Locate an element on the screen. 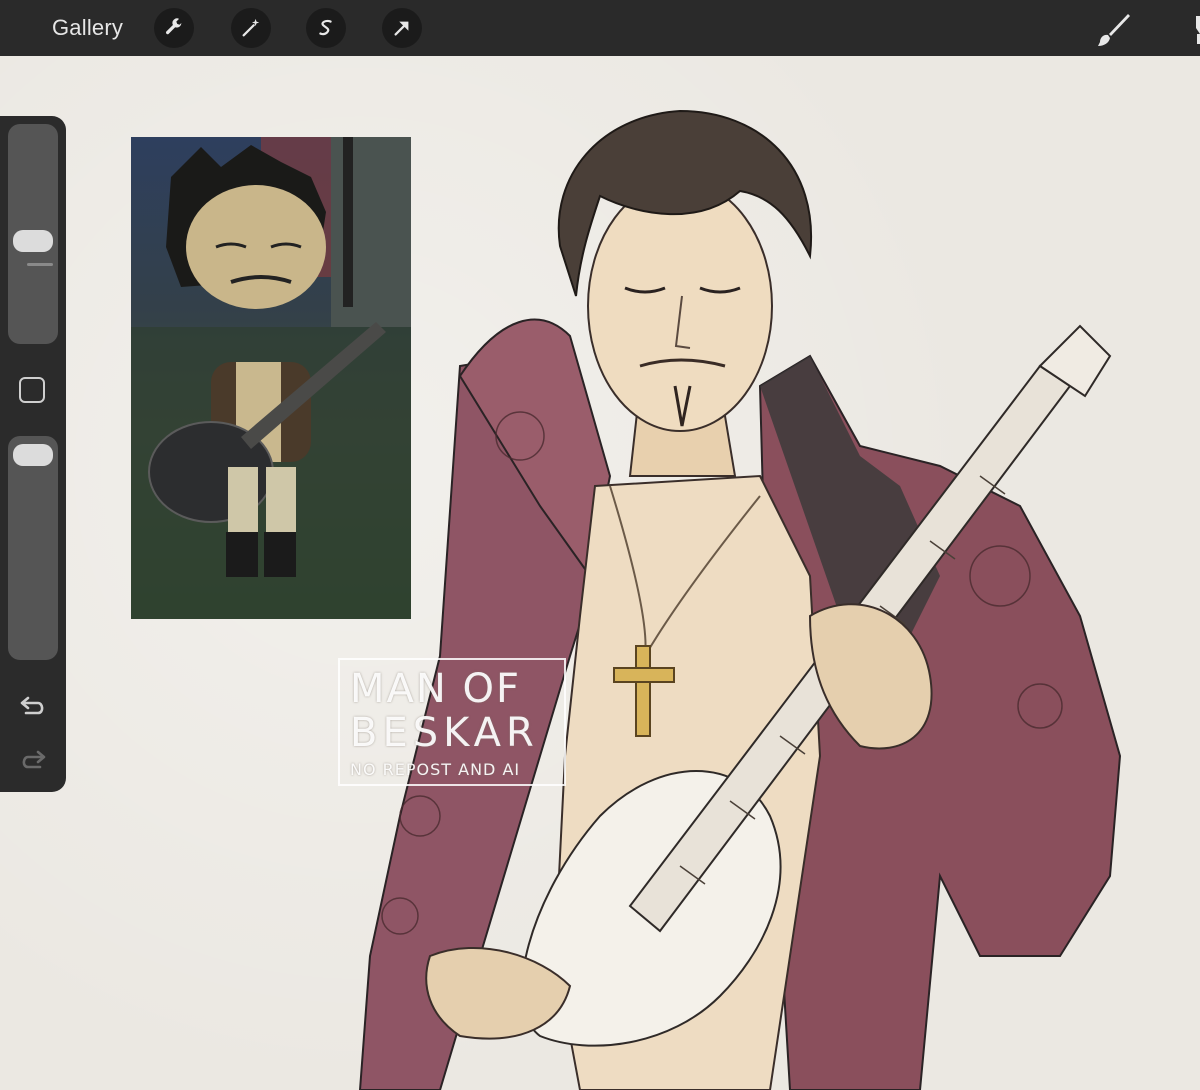 The image size is (1200, 1090). side-panel is located at coordinates (33, 454).